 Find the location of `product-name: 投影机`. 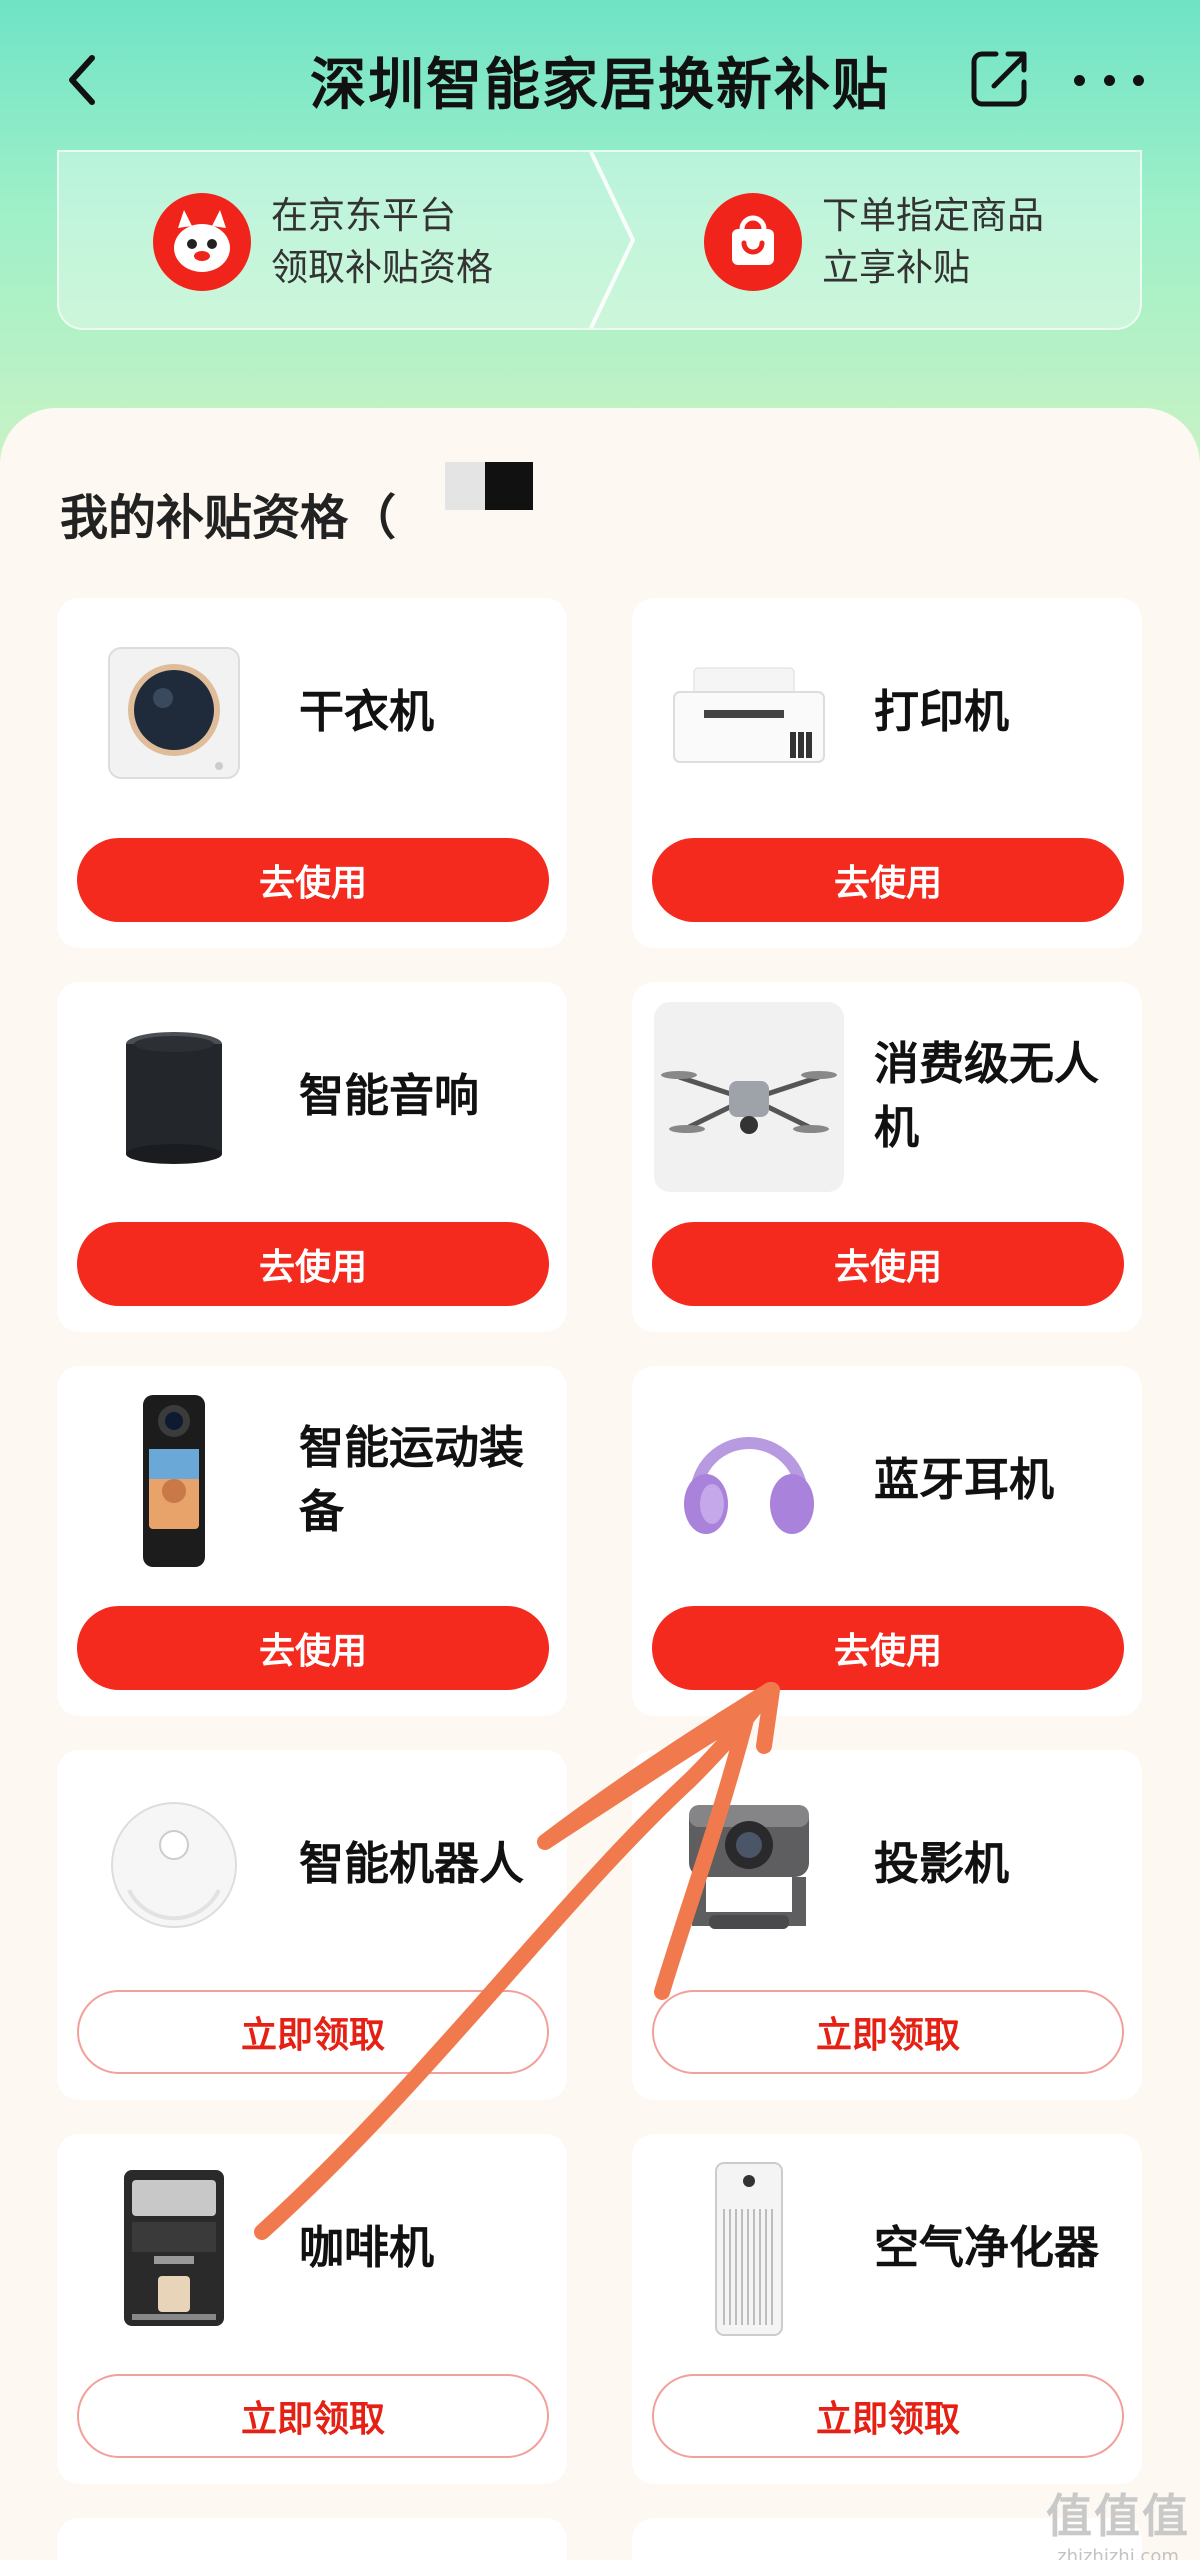

product-name: 投影机 is located at coordinates (942, 1863).